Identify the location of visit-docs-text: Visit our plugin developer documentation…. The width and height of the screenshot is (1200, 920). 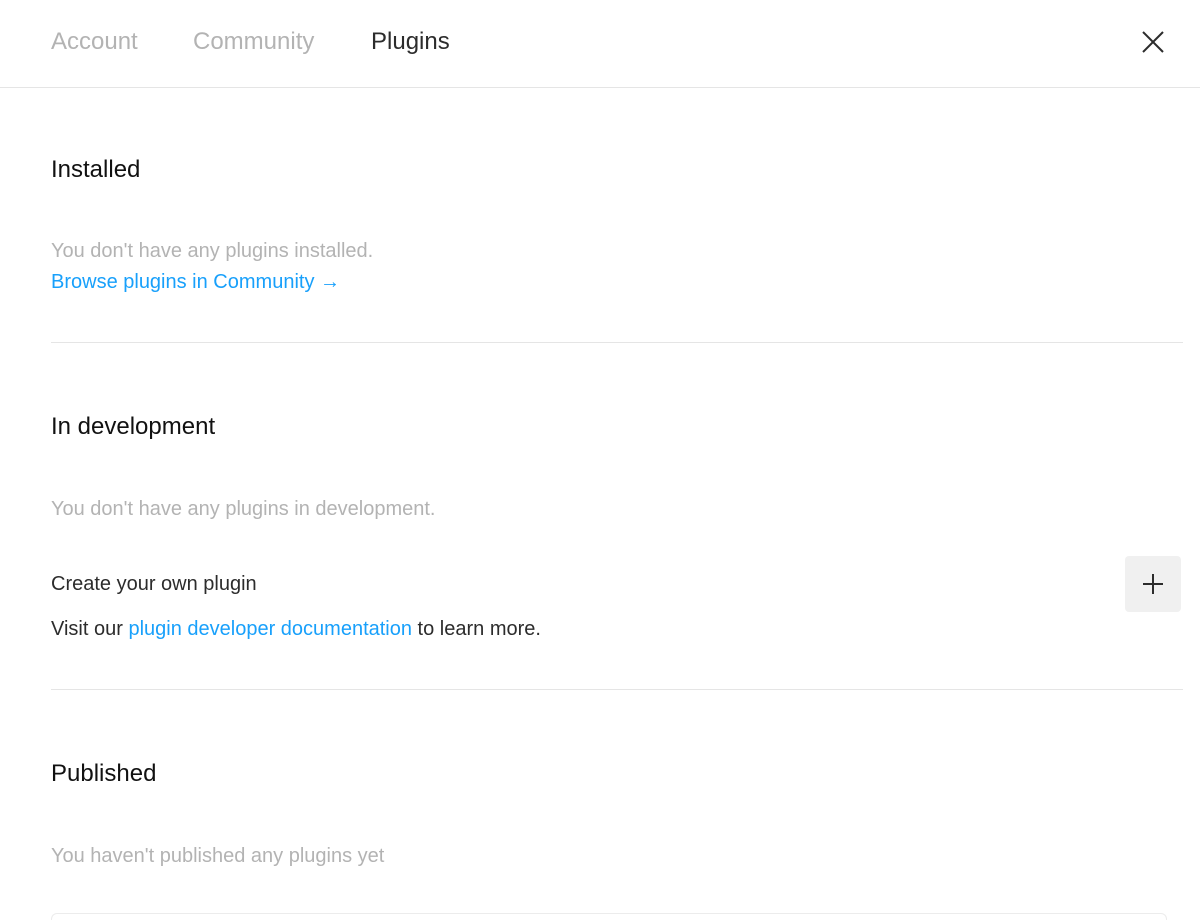
(296, 629).